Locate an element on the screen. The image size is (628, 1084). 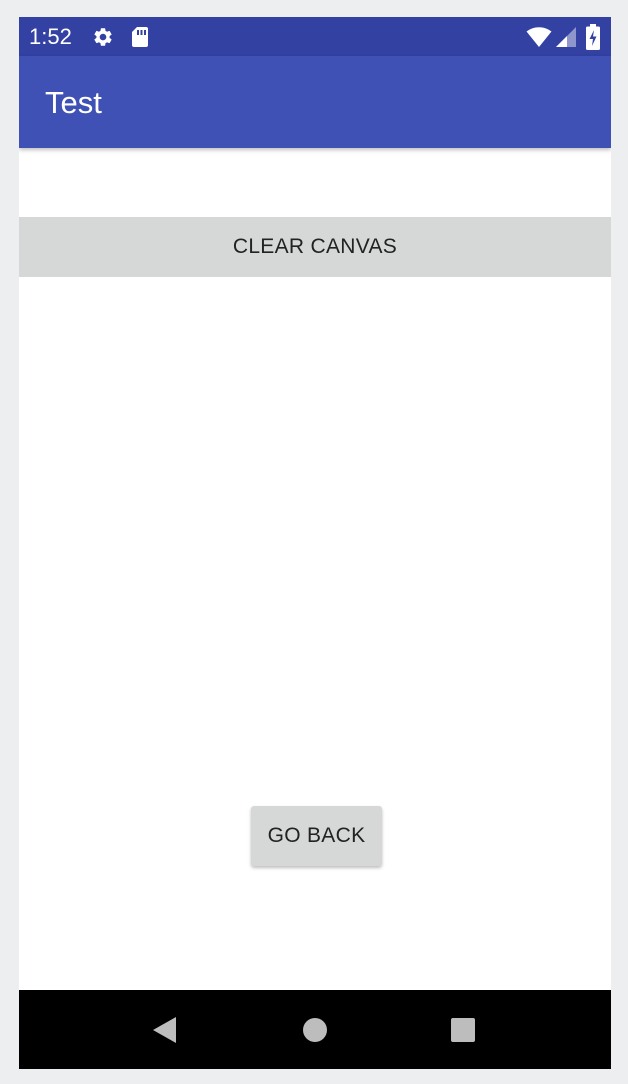
back-icon is located at coordinates (164, 1029).